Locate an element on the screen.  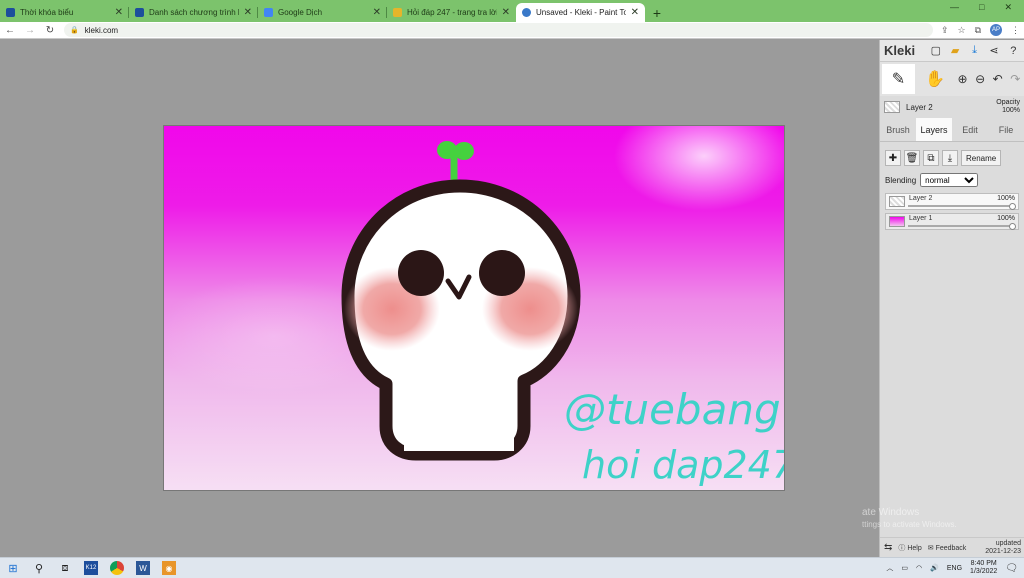
browser-tab-2: Danh sách chương trình học đã ✕ is located at coordinates (193, 12).